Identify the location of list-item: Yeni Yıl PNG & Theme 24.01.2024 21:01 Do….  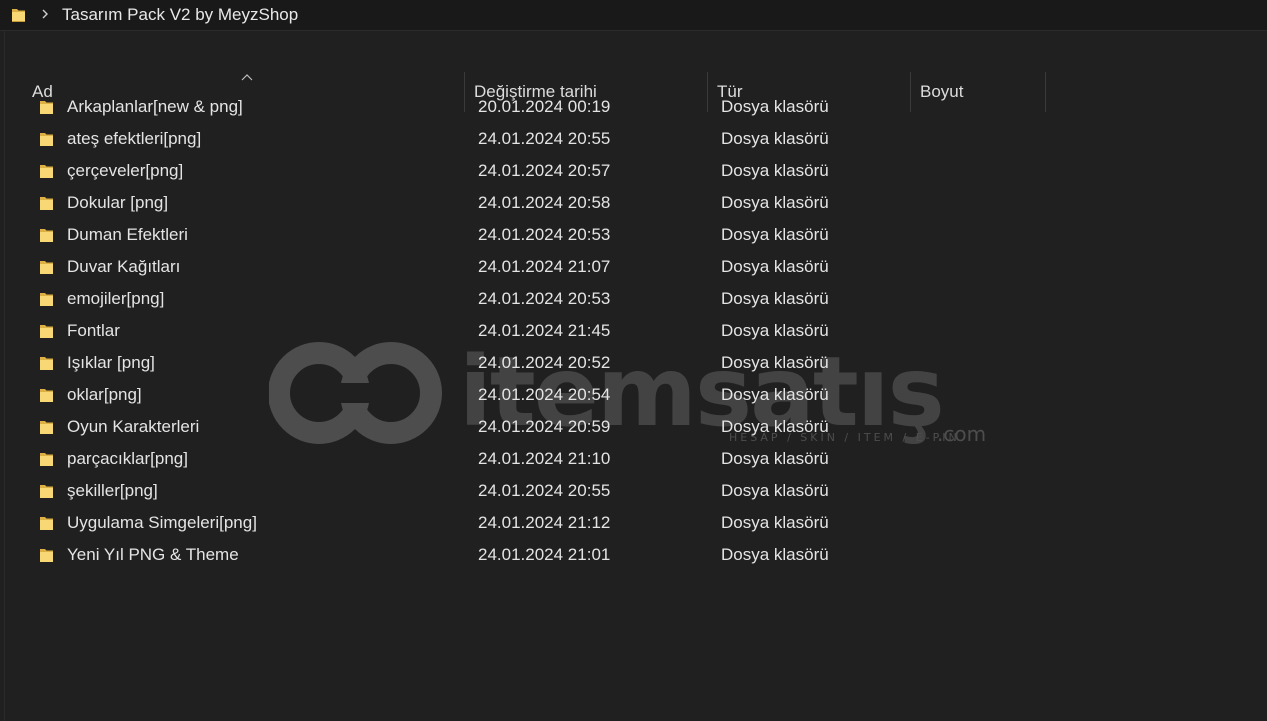
(444, 555).